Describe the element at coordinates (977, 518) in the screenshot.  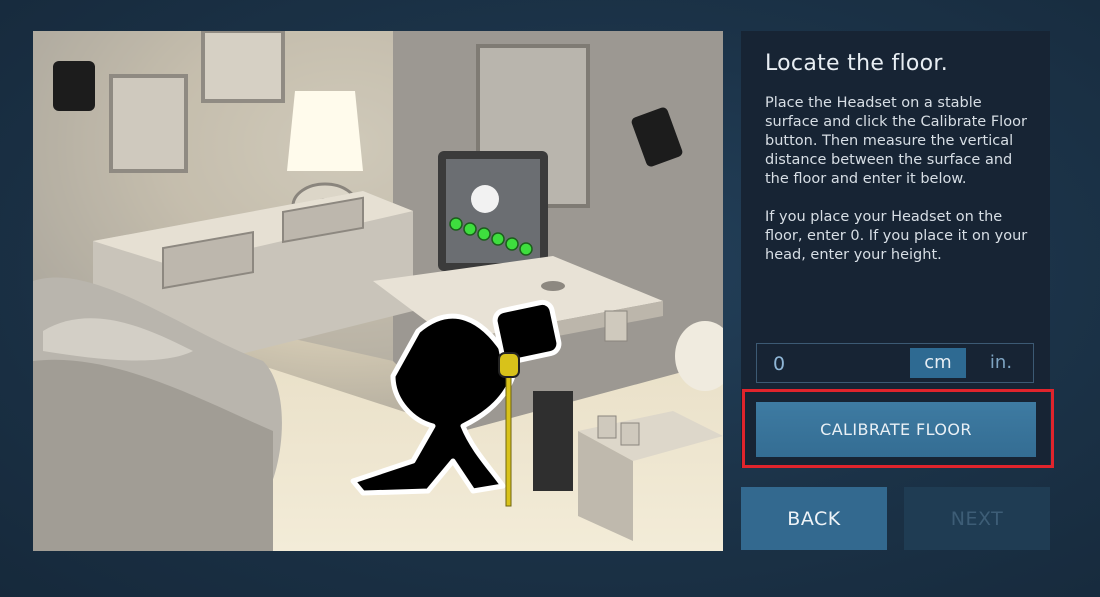
I see `next-button: NEXT` at that location.